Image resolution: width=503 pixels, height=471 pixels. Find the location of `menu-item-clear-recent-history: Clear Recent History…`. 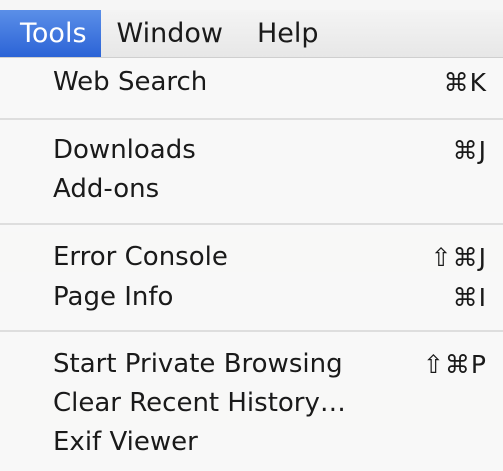

menu-item-clear-recent-history: Clear Recent History… is located at coordinates (251, 403).